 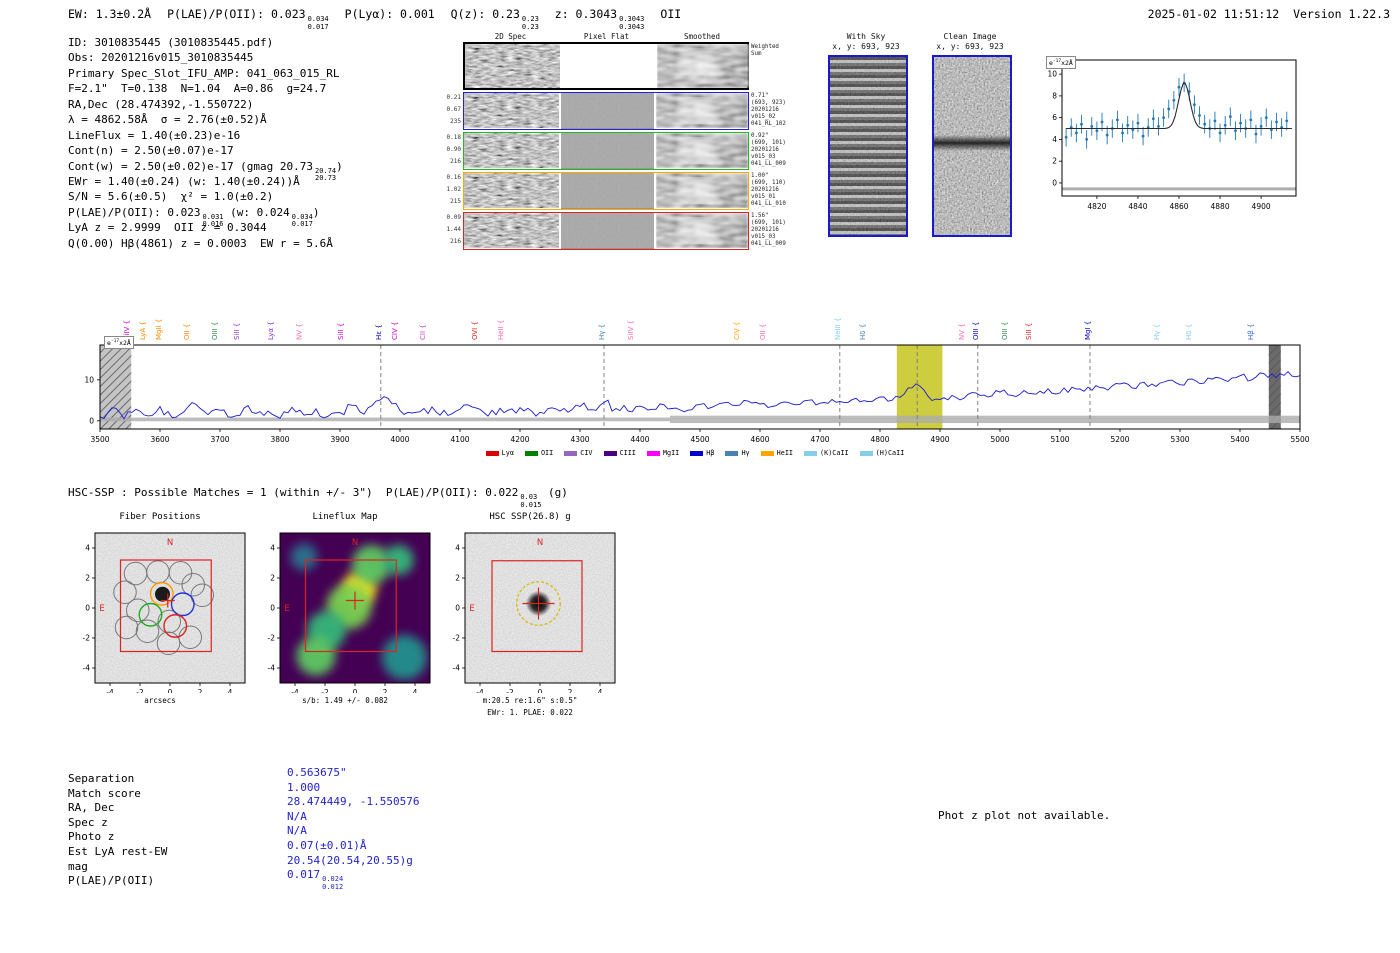 What do you see at coordinates (511, 231) in the screenshot?
I see `spec2d-strip` at bounding box center [511, 231].